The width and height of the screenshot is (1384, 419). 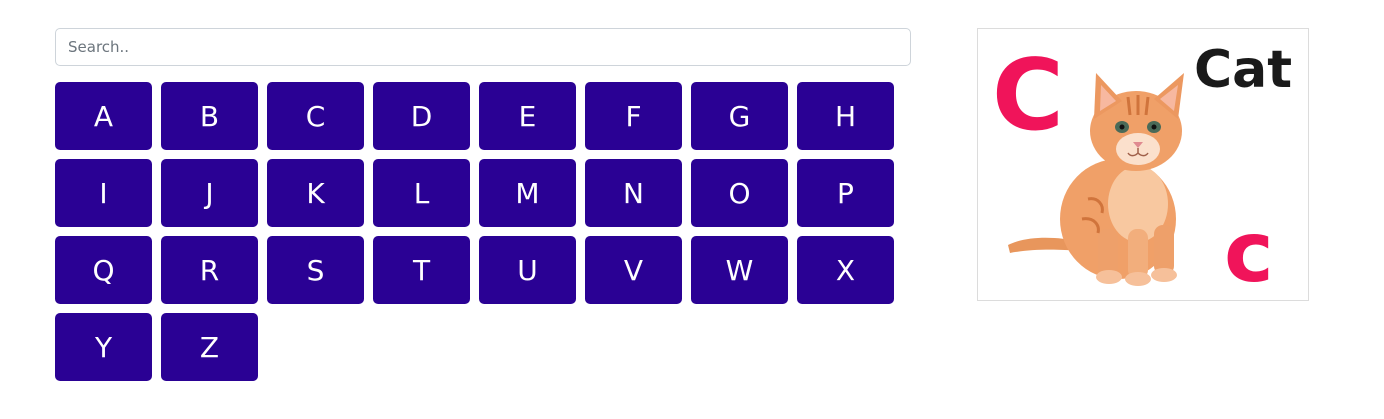 What do you see at coordinates (421, 270) in the screenshot?
I see `letter-button-t: T` at bounding box center [421, 270].